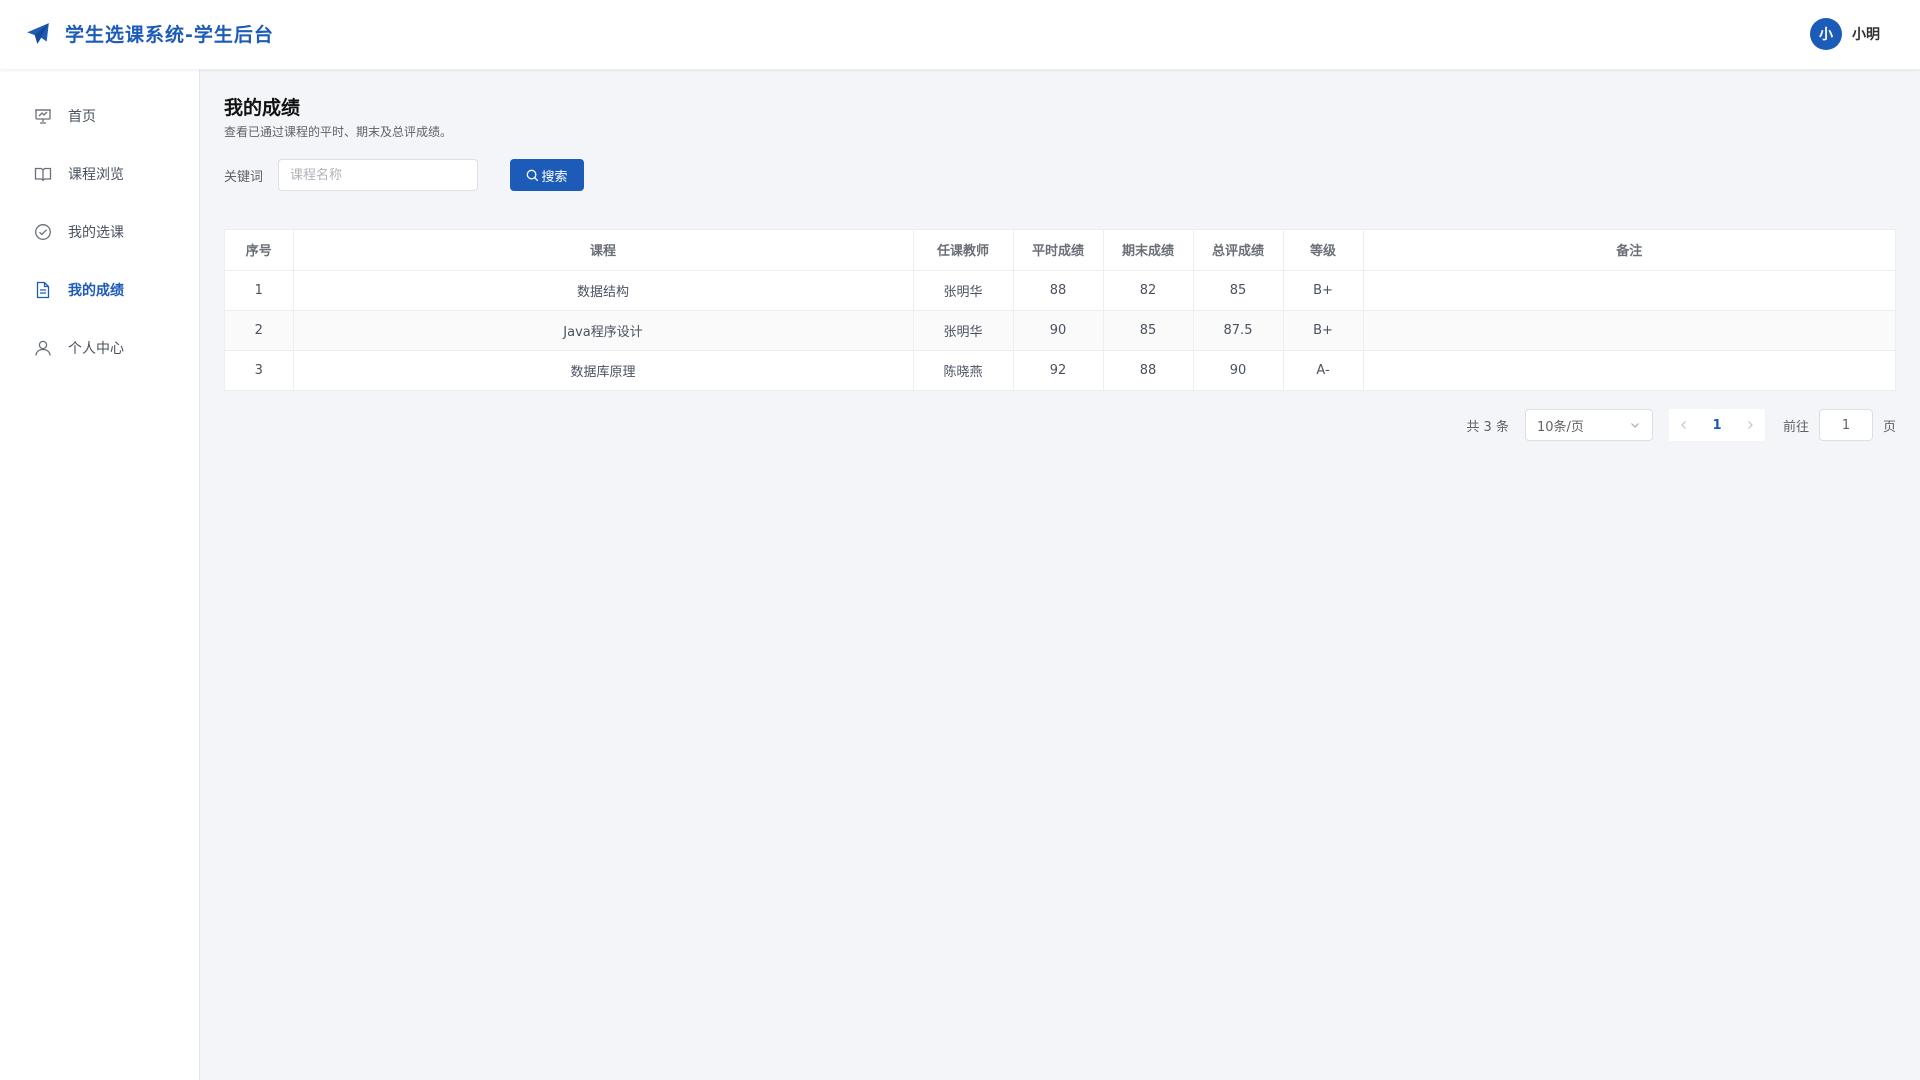  Describe the element at coordinates (1845, 425) in the screenshot. I see `goto-page-input` at that location.